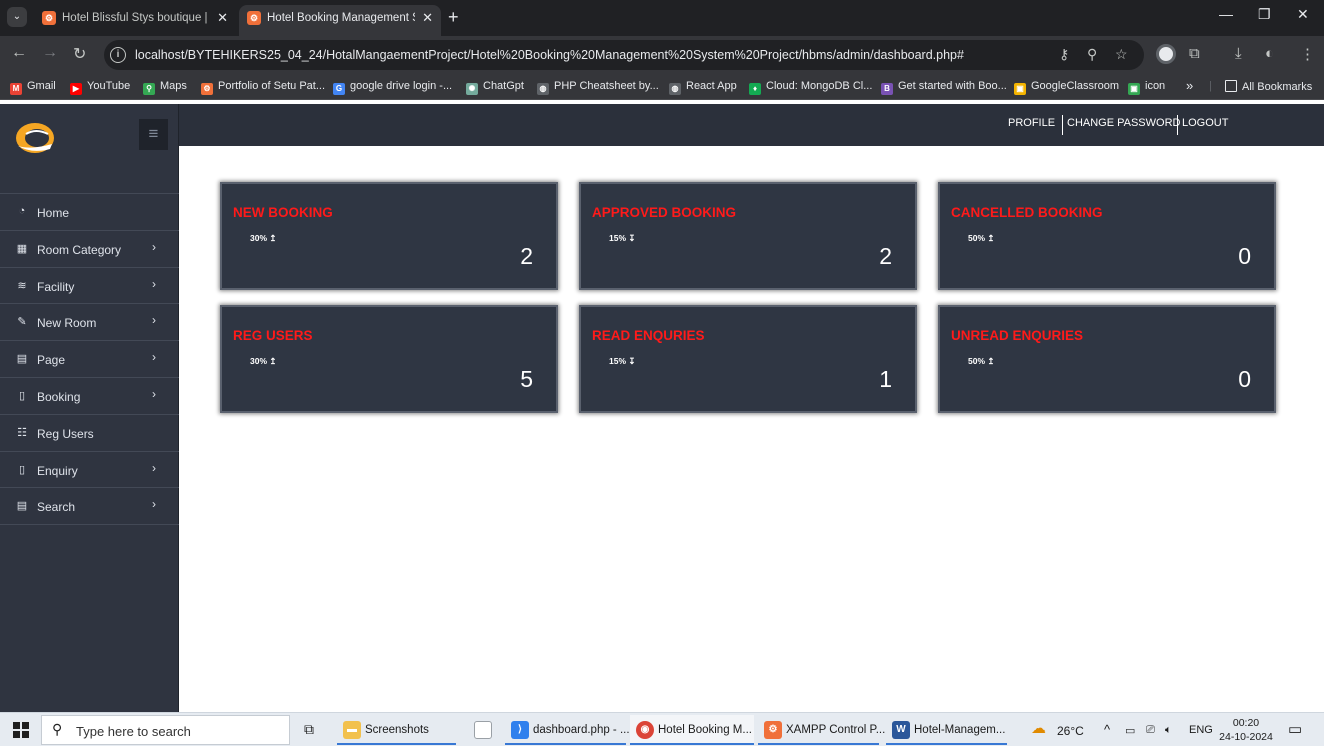 The height and width of the screenshot is (746, 1324). I want to click on sidebar-item-page: ▤ Page ›, so click(89, 359).